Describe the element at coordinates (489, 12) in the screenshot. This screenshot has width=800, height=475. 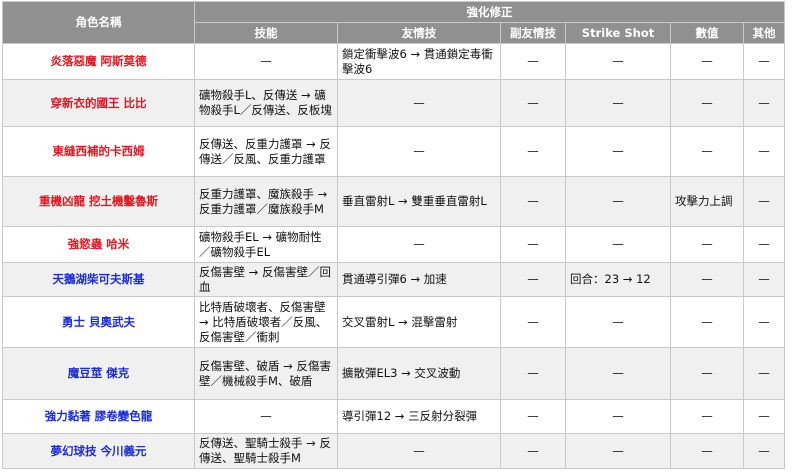
I see `header-enhance: 強化修正` at that location.